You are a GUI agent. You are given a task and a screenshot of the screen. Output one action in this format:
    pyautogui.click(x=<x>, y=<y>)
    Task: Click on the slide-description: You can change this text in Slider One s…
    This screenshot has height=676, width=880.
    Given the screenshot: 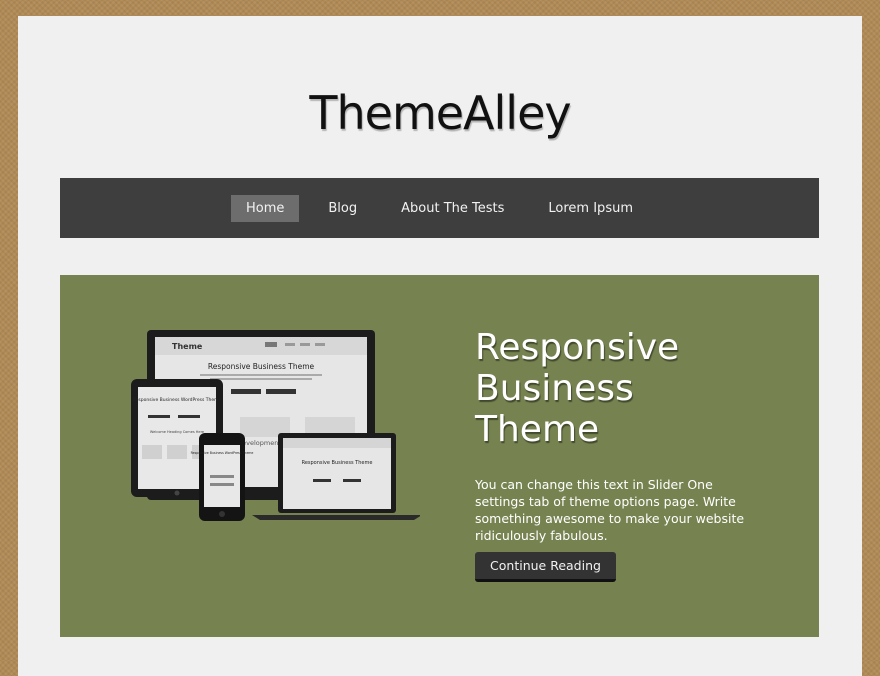 What is the action you would take?
    pyautogui.click(x=610, y=510)
    